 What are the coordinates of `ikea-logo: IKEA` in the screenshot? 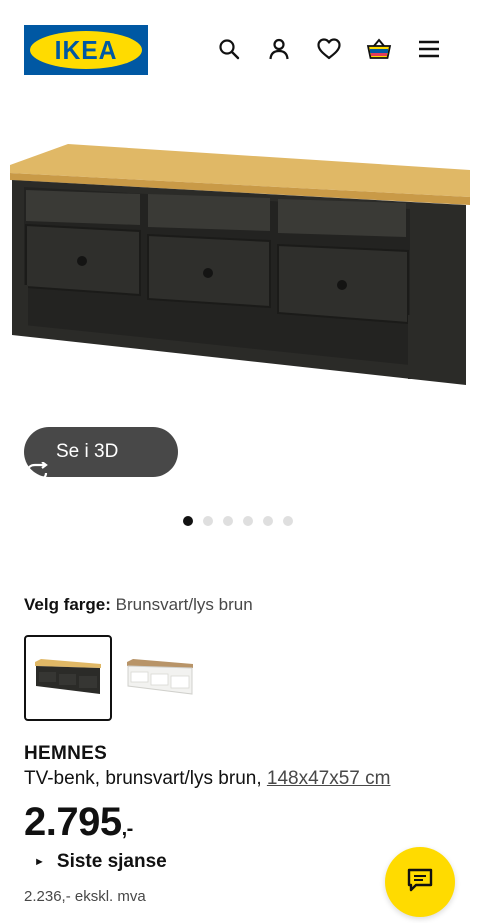 It's located at (86, 50).